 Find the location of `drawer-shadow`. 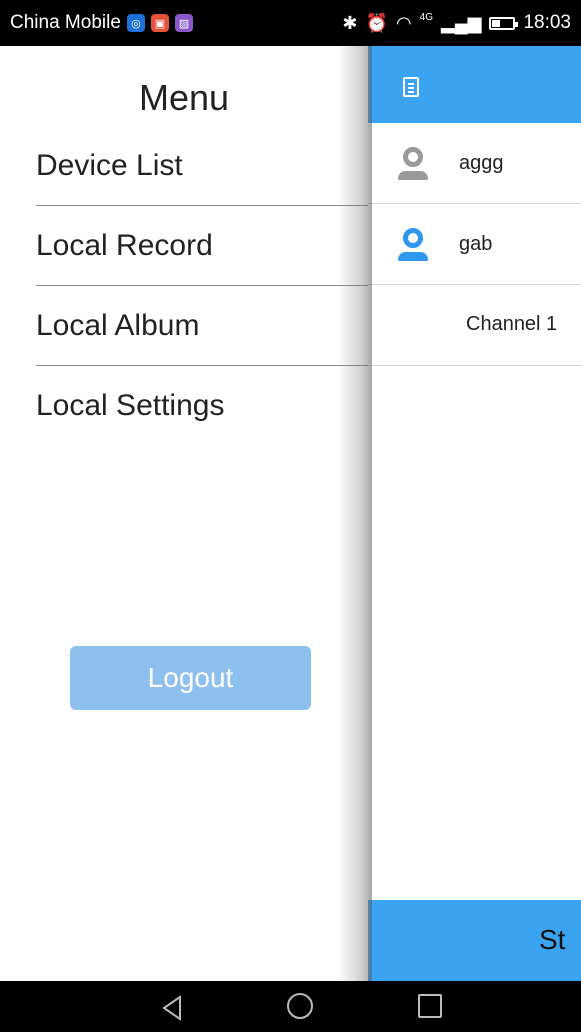

drawer-shadow is located at coordinates (355, 513).